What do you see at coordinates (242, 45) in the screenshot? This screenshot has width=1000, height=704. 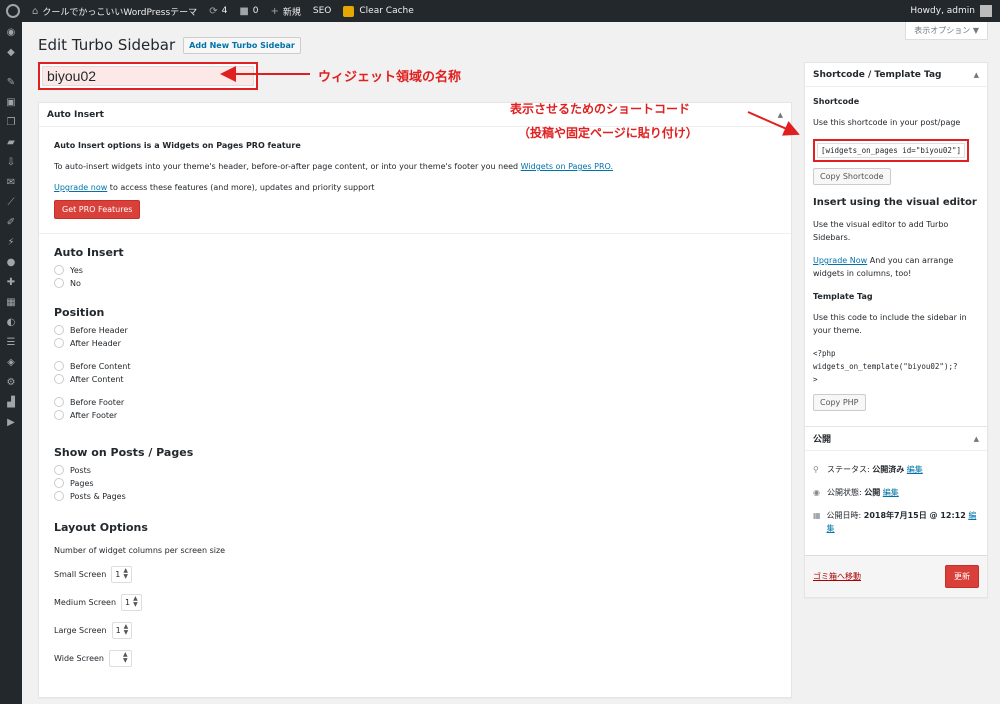 I see `add-new-turbo-sidebar-button: Add New Turbo Sidebar` at bounding box center [242, 45].